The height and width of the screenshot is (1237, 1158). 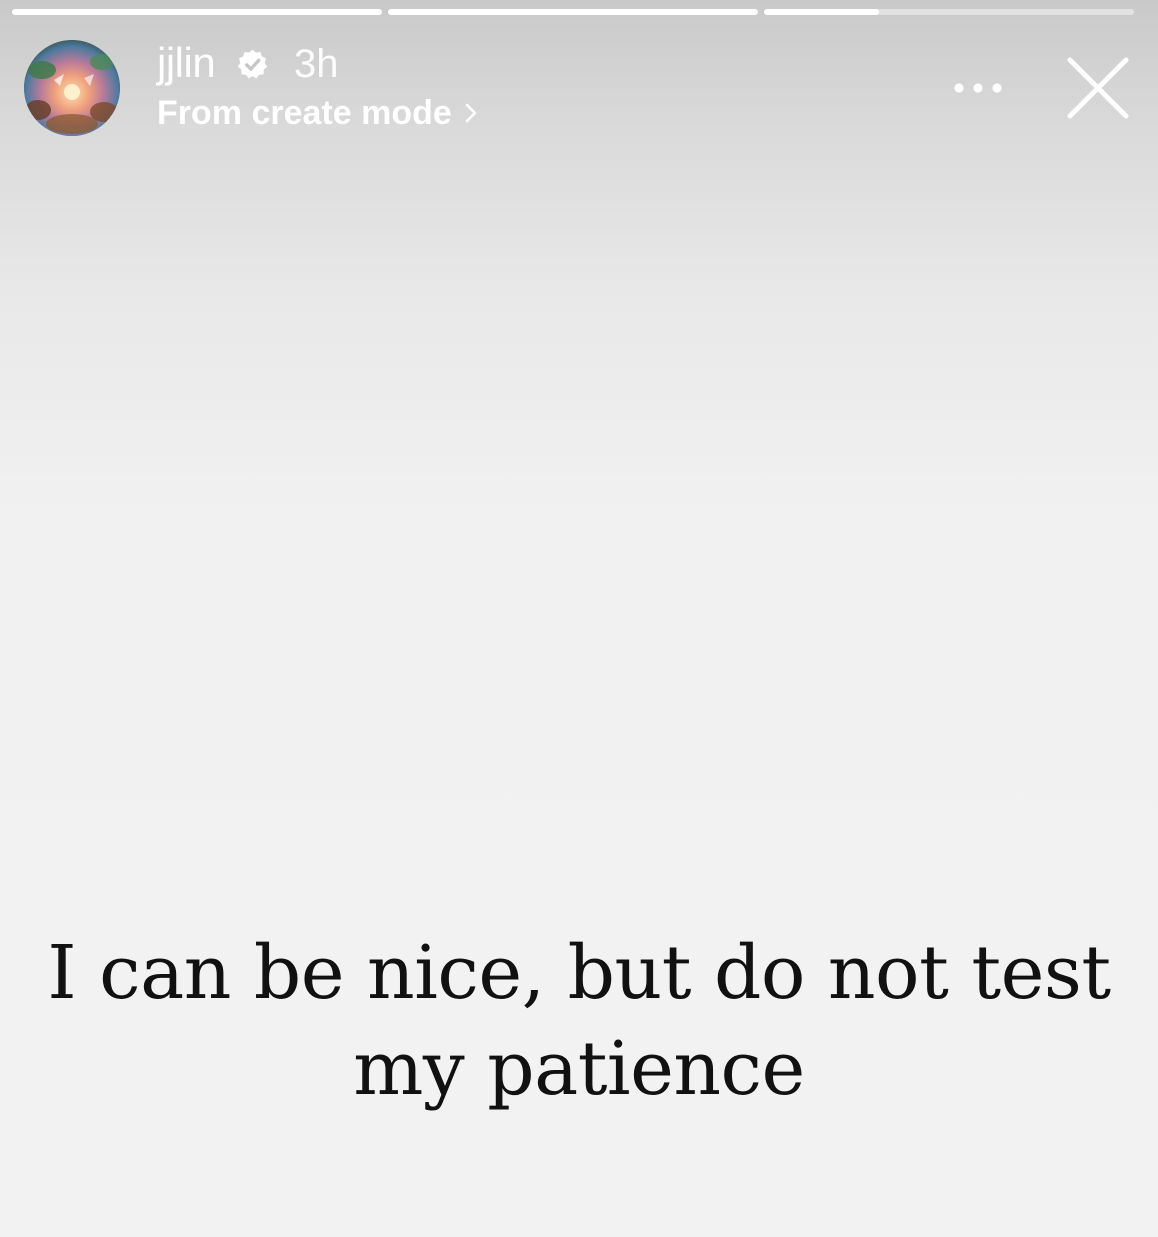 I want to click on story-progress-bar, so click(x=573, y=12).